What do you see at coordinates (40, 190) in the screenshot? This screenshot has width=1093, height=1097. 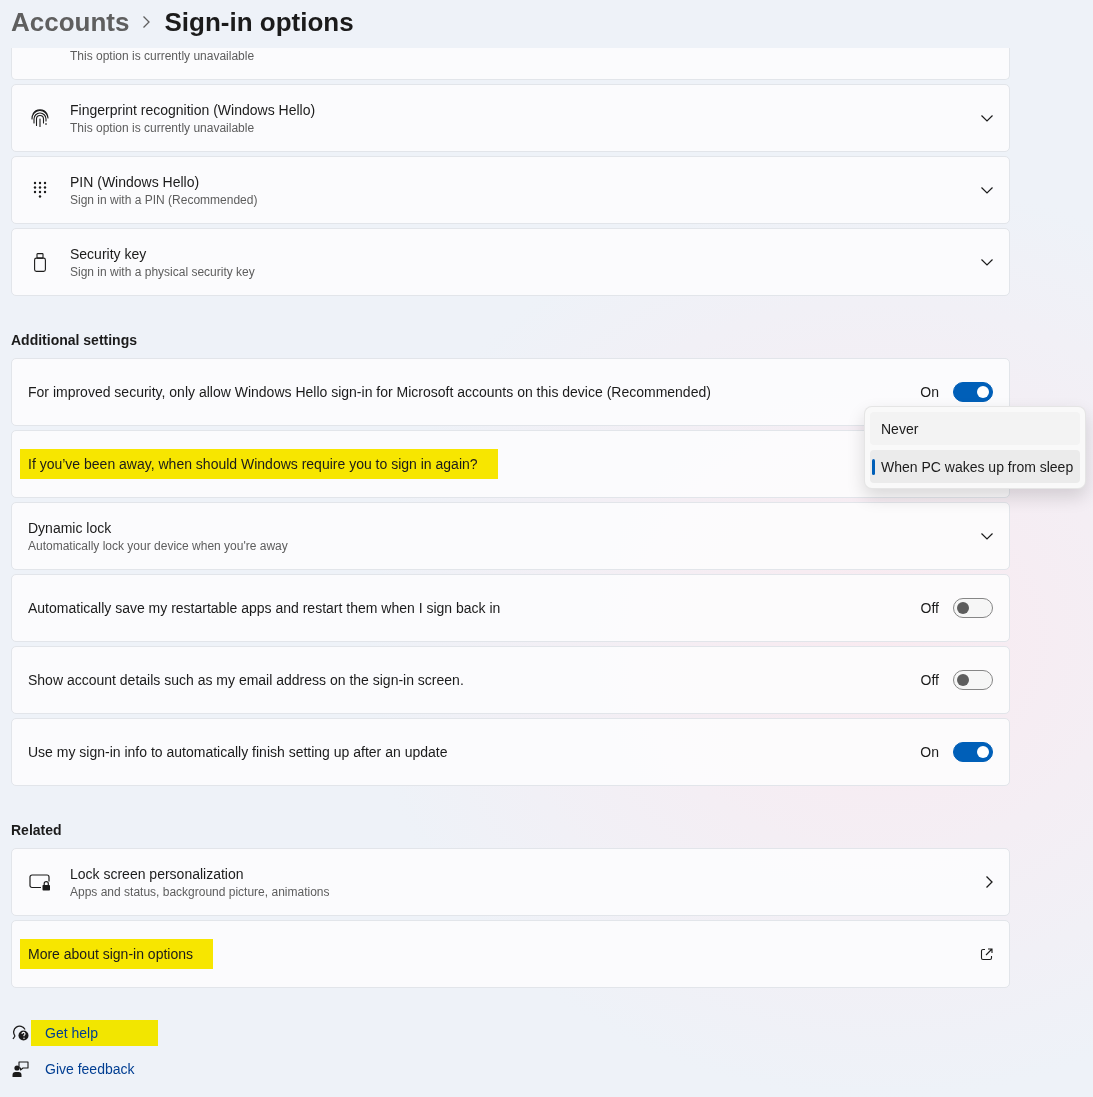 I see `keypad-icon` at bounding box center [40, 190].